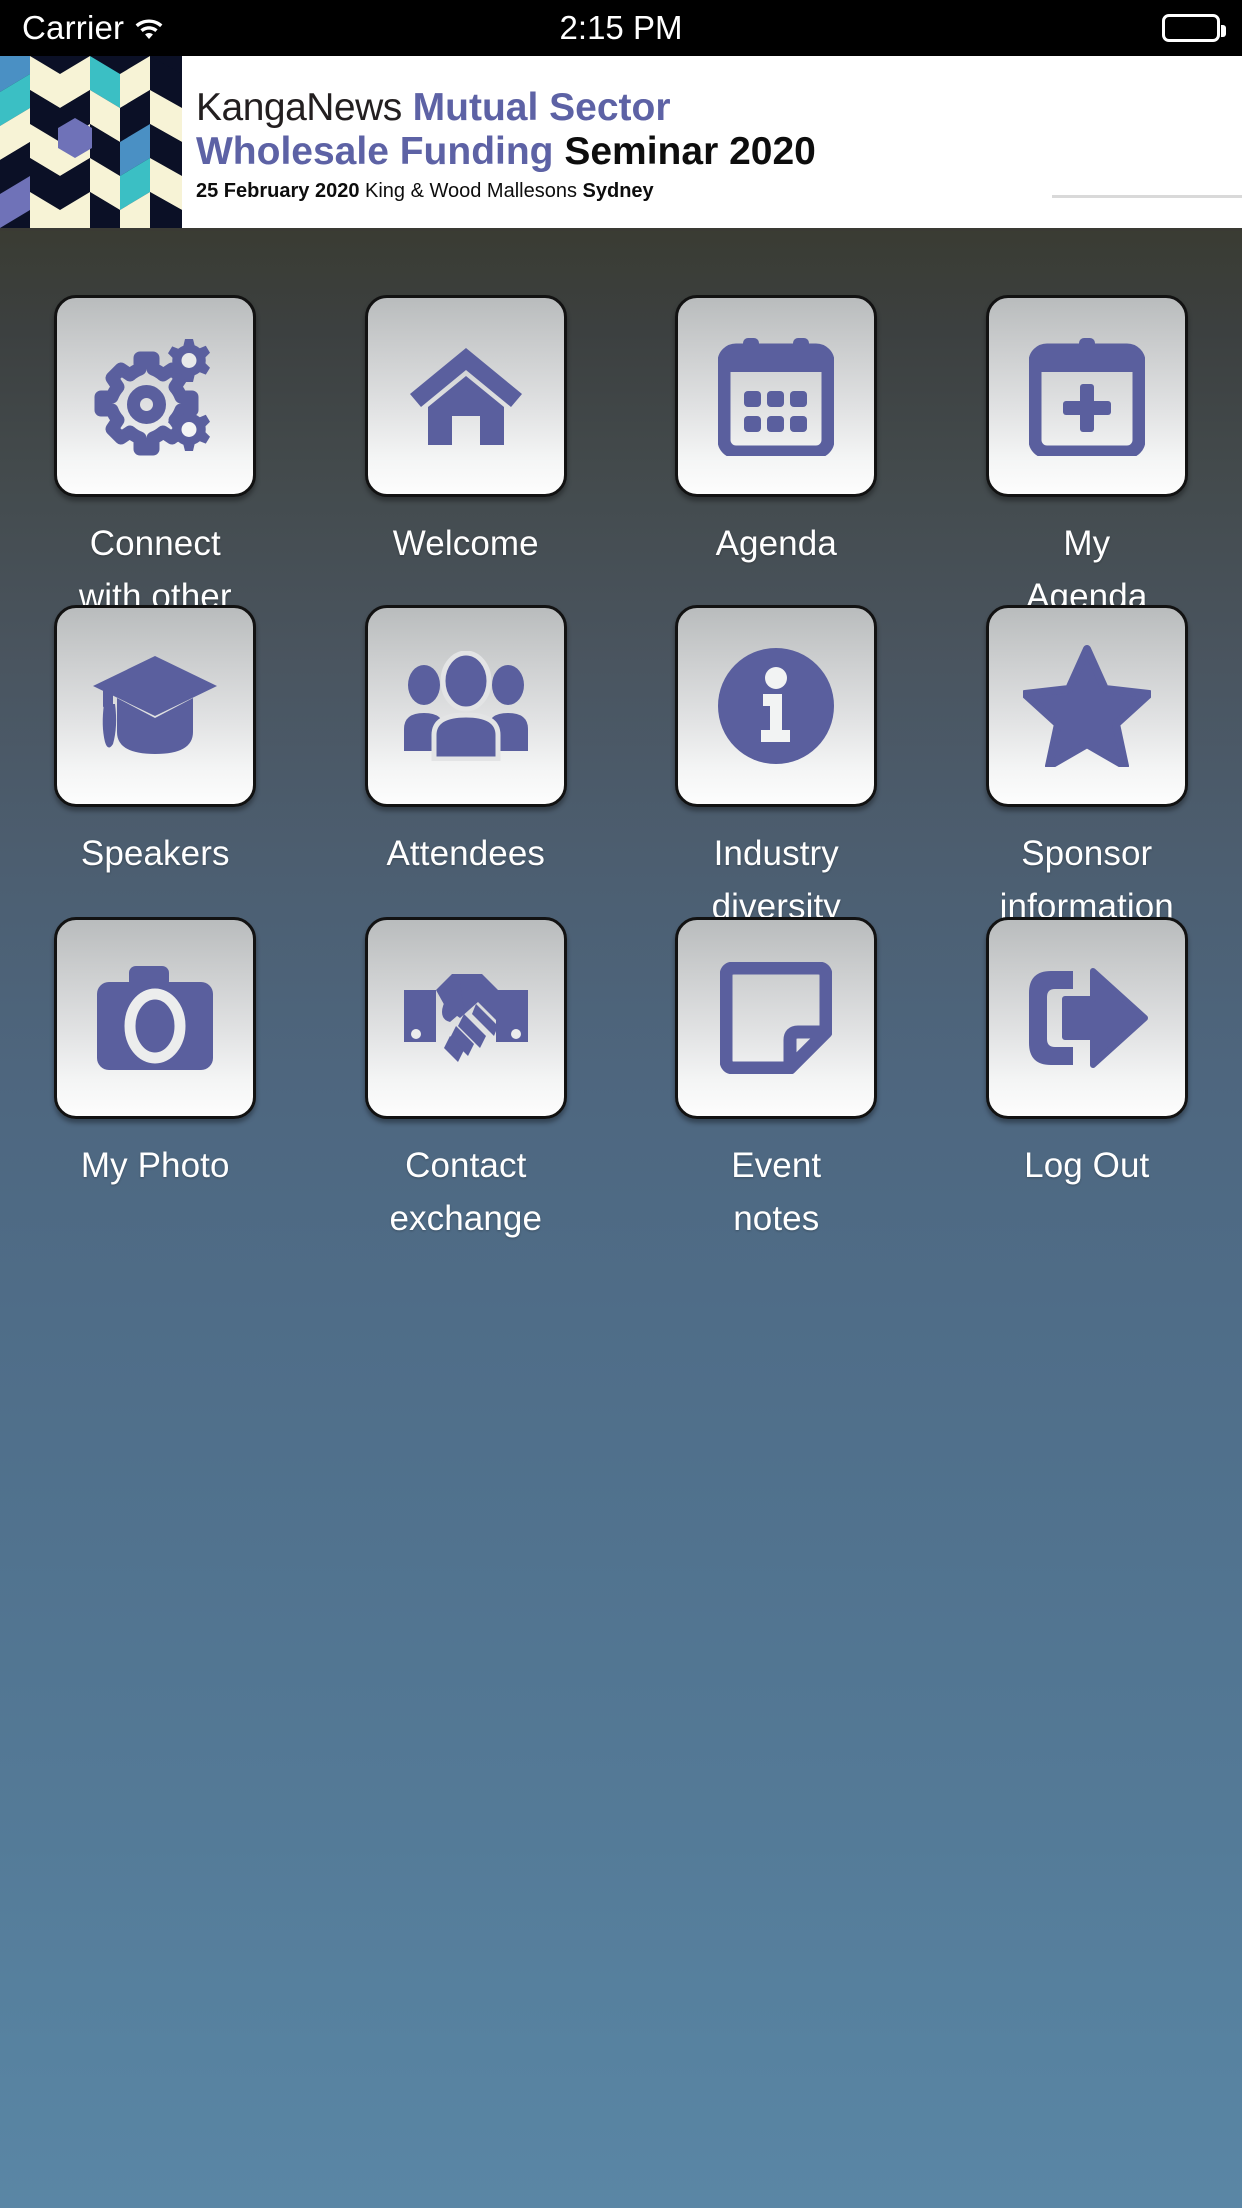  What do you see at coordinates (1087, 1165) in the screenshot?
I see `menu-item-label: Log Out` at bounding box center [1087, 1165].